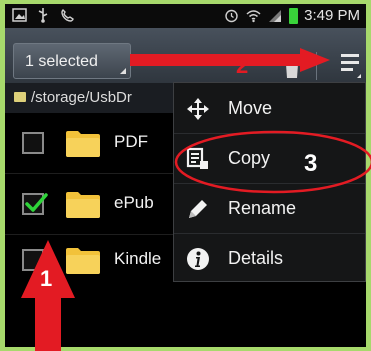 The image size is (371, 351). I want to click on copy-icon, so click(197, 158).